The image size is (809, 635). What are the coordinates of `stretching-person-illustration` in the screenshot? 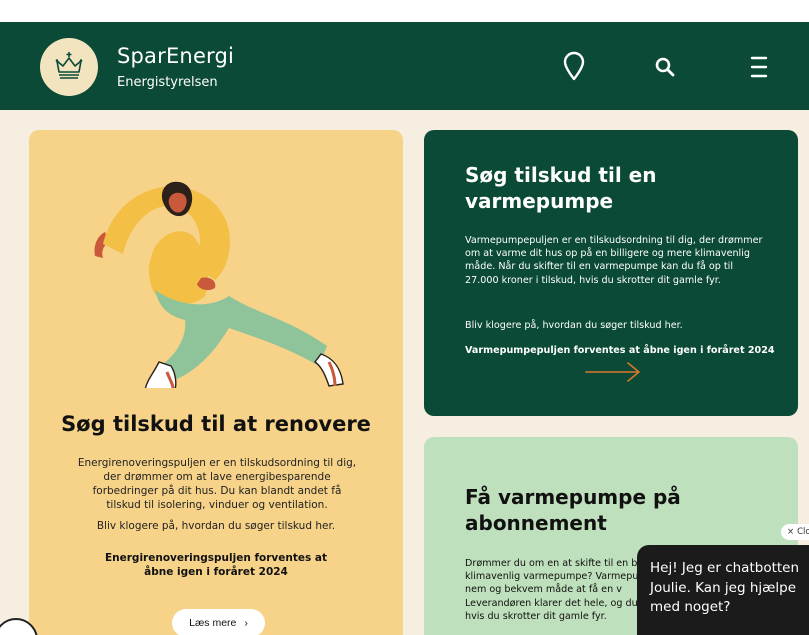 It's located at (219, 284).